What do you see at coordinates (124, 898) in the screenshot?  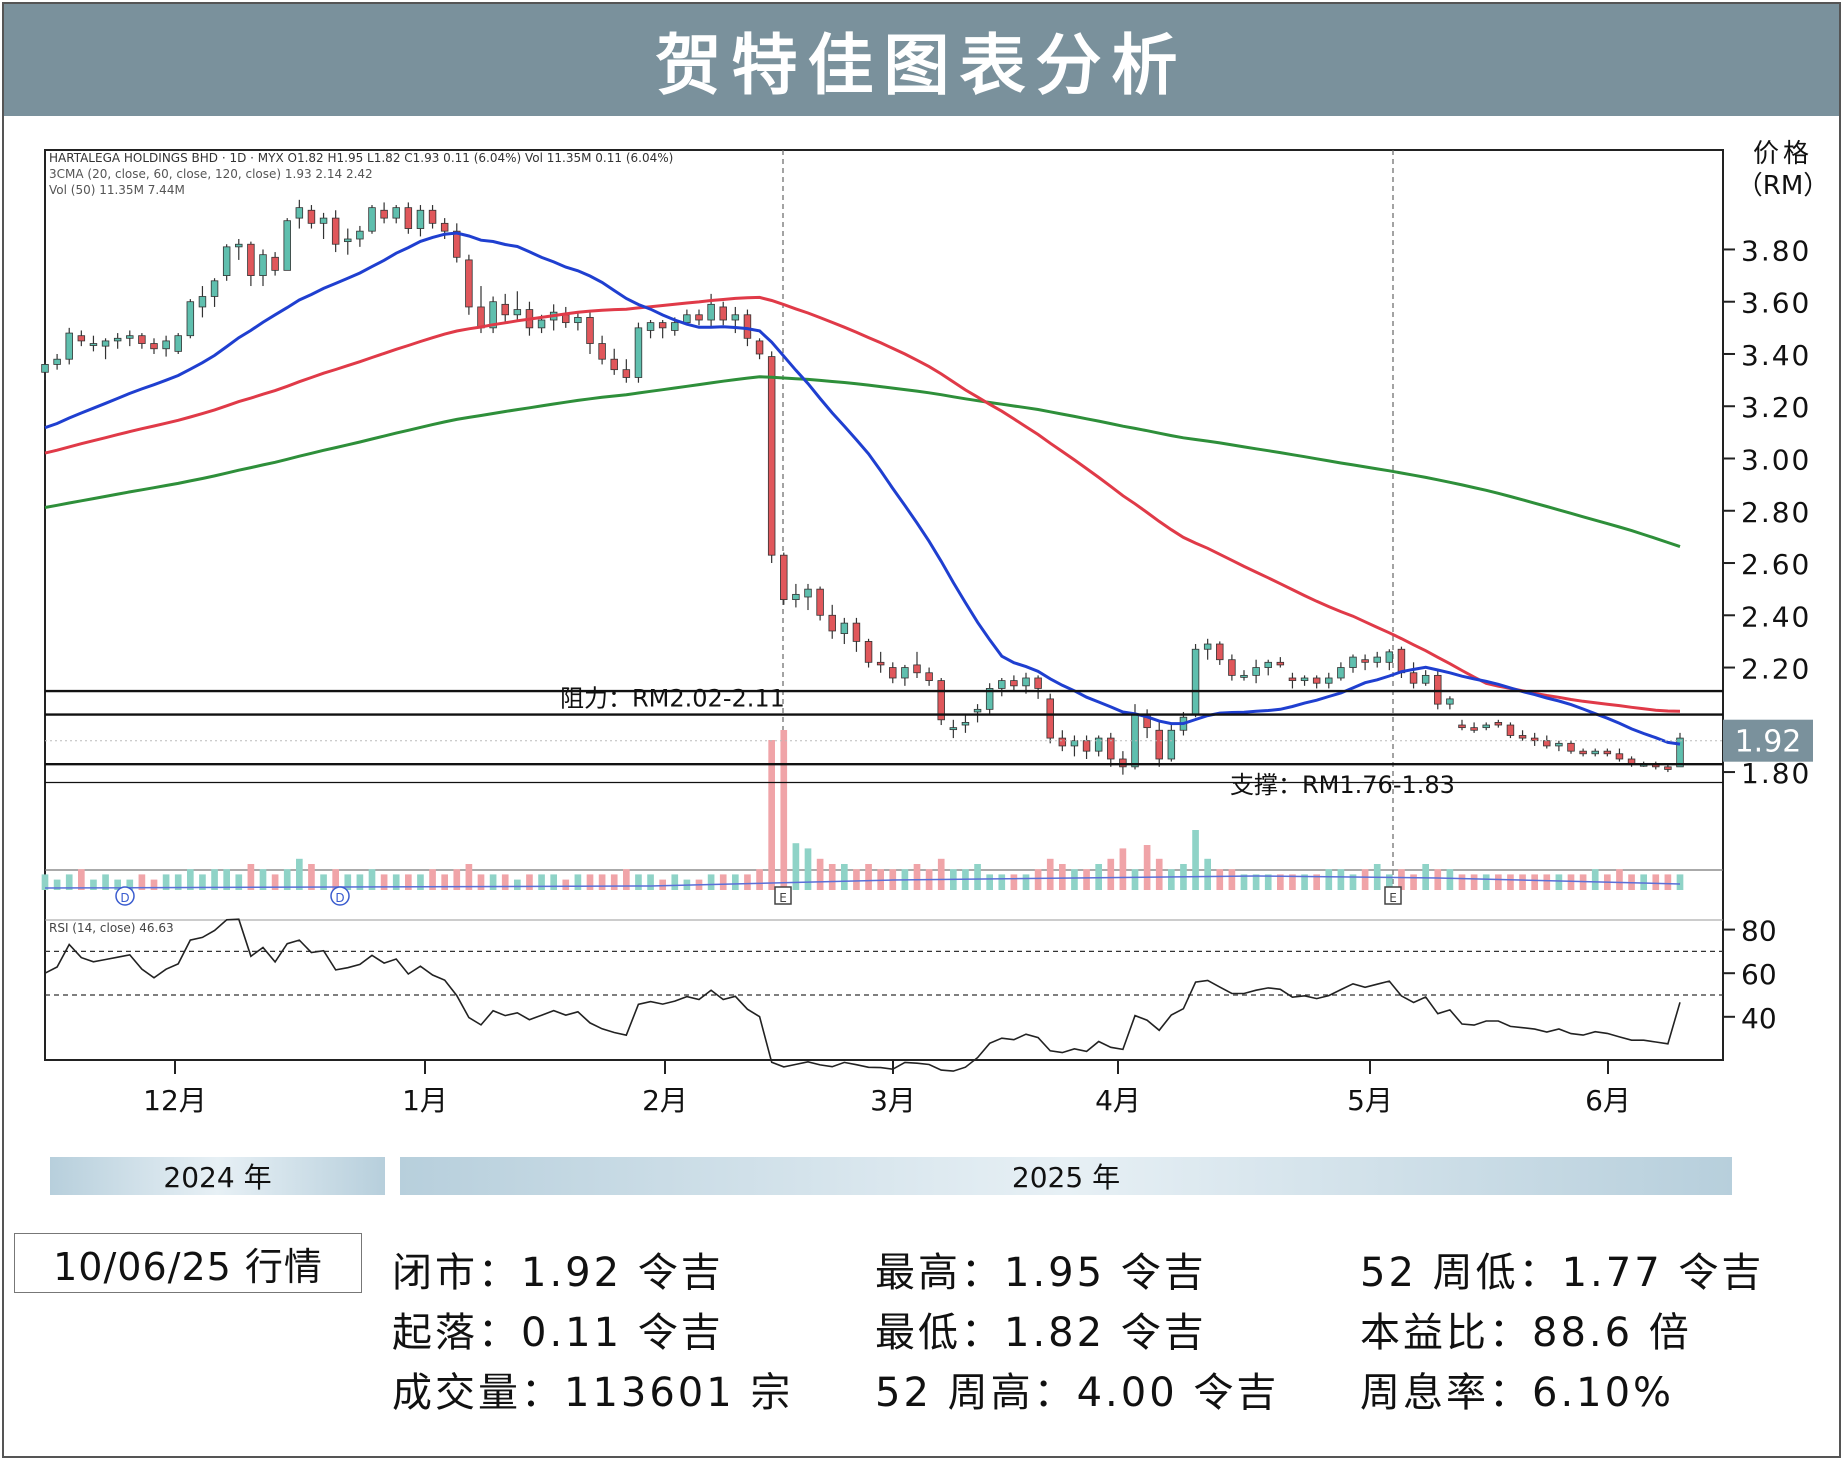 I see `event-marker-label: D` at bounding box center [124, 898].